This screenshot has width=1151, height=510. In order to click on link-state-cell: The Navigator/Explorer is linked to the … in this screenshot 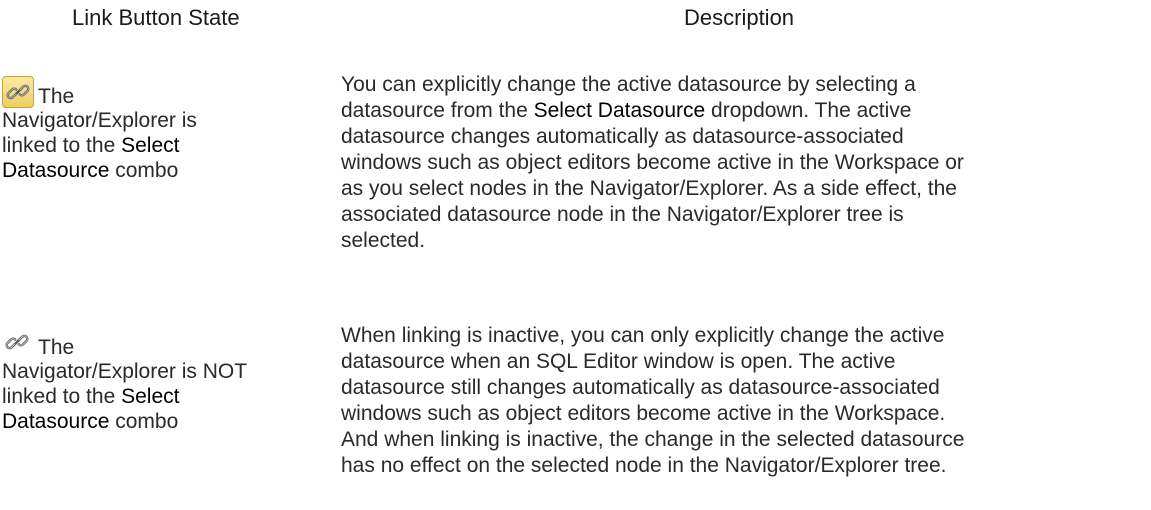, I will do `click(167, 127)`.